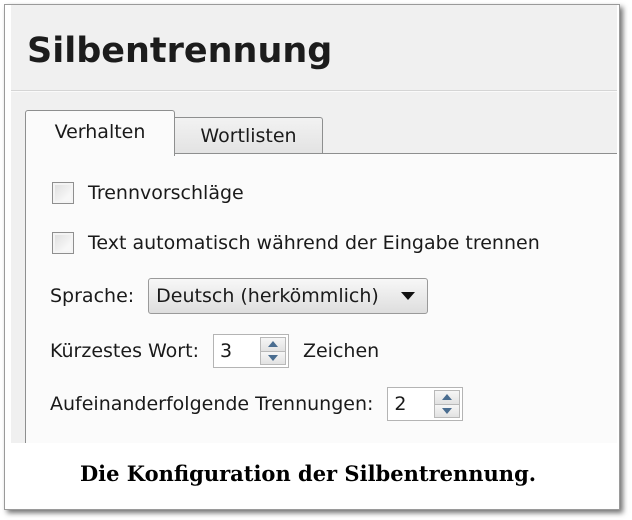 The width and height of the screenshot is (632, 520). I want to click on language-select: Deutsch (herkömmlich), so click(288, 296).